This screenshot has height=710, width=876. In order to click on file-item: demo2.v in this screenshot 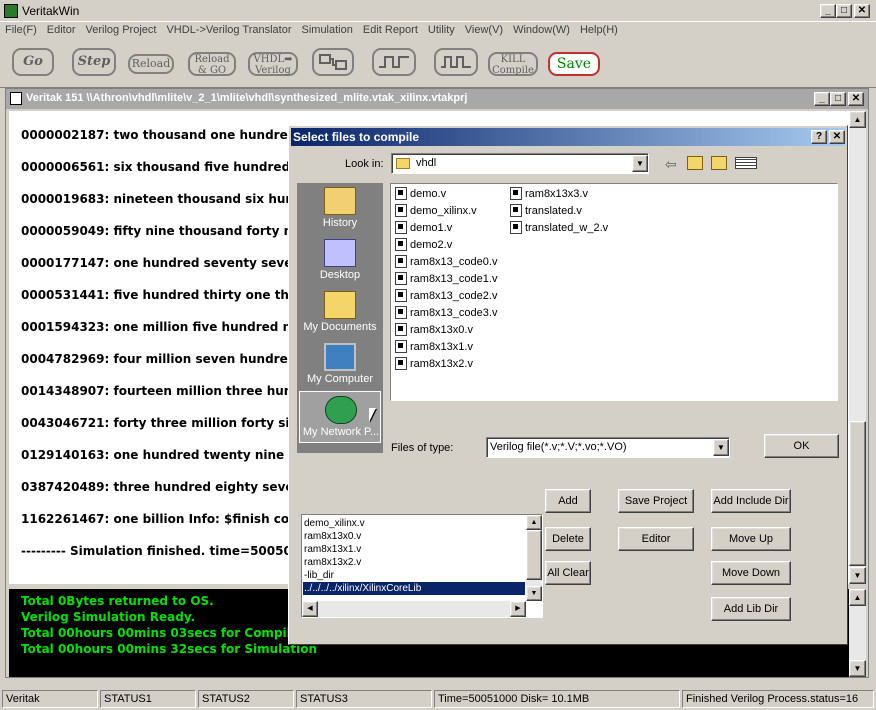, I will do `click(423, 246)`.